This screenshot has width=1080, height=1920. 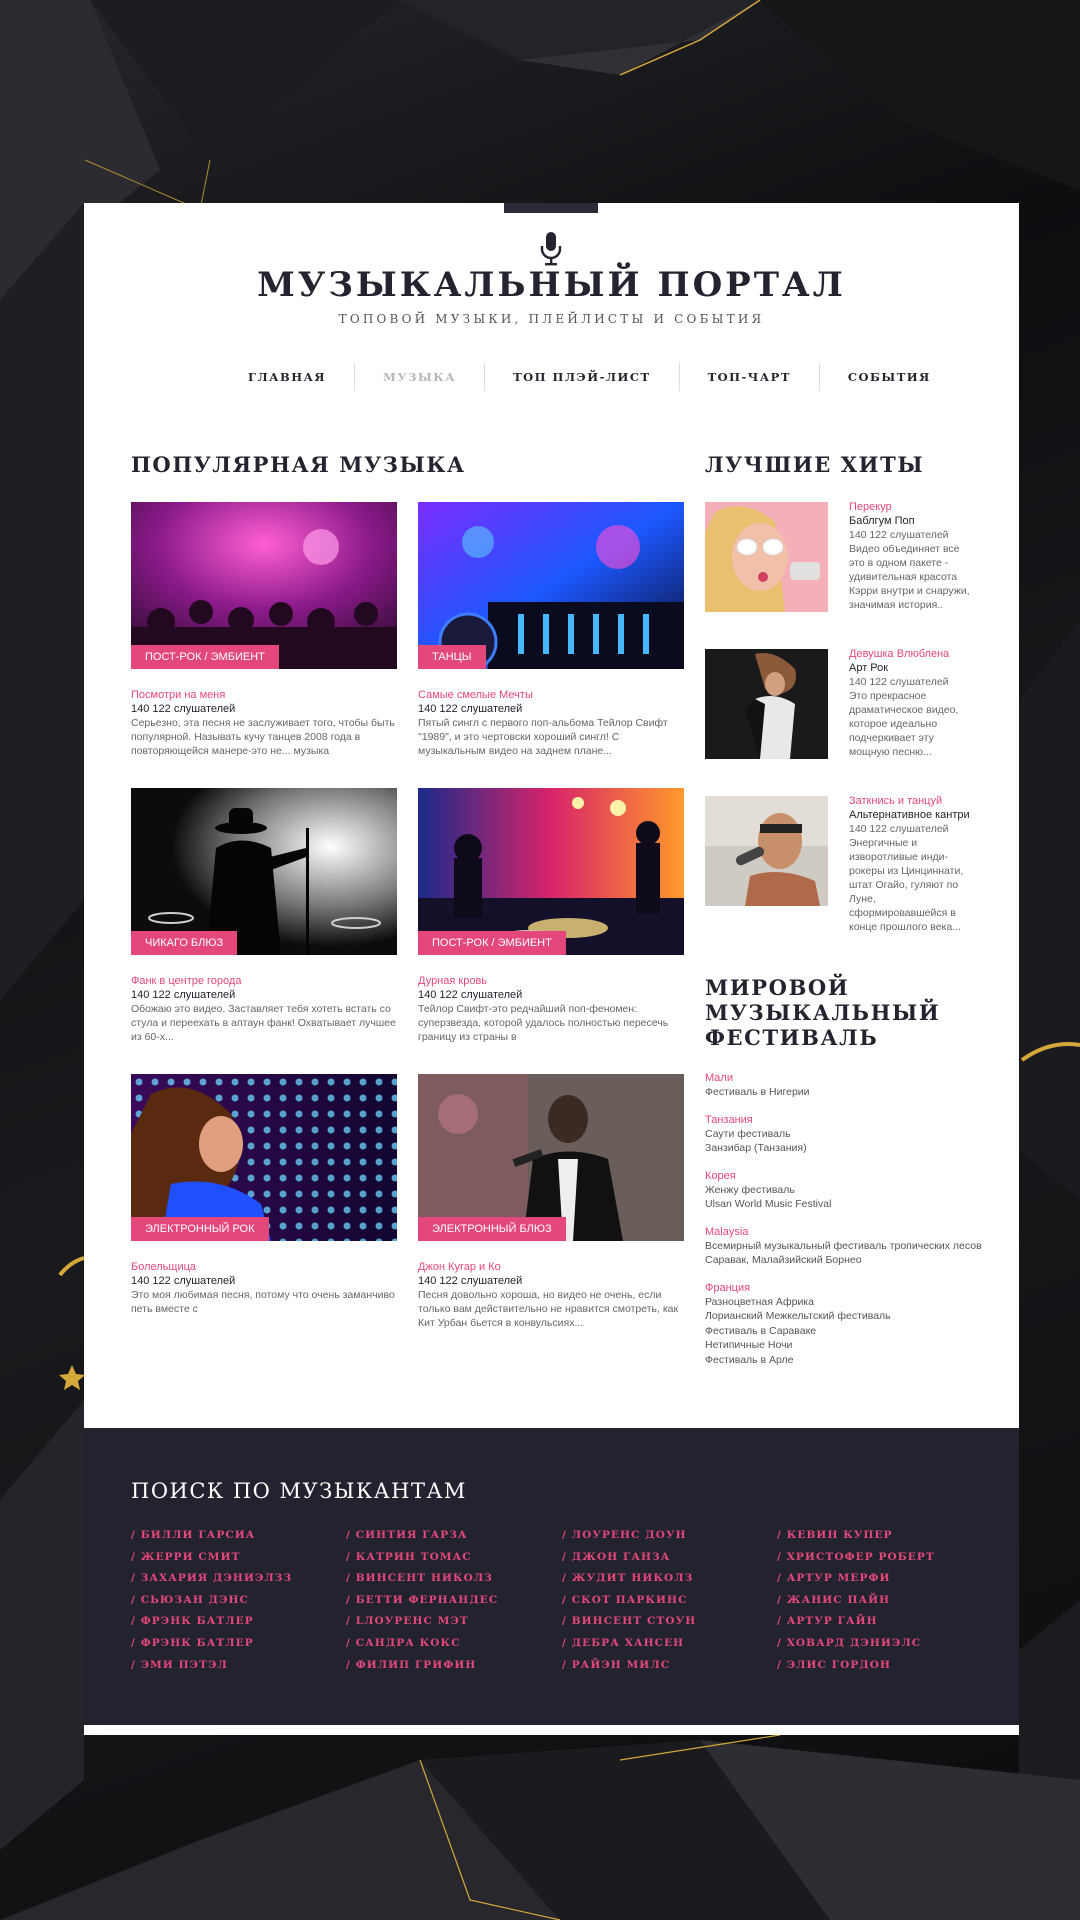 What do you see at coordinates (581, 377) in the screenshot?
I see `nav-top-playlist: ТОП ПЛЭЙ-ЛИСТ` at bounding box center [581, 377].